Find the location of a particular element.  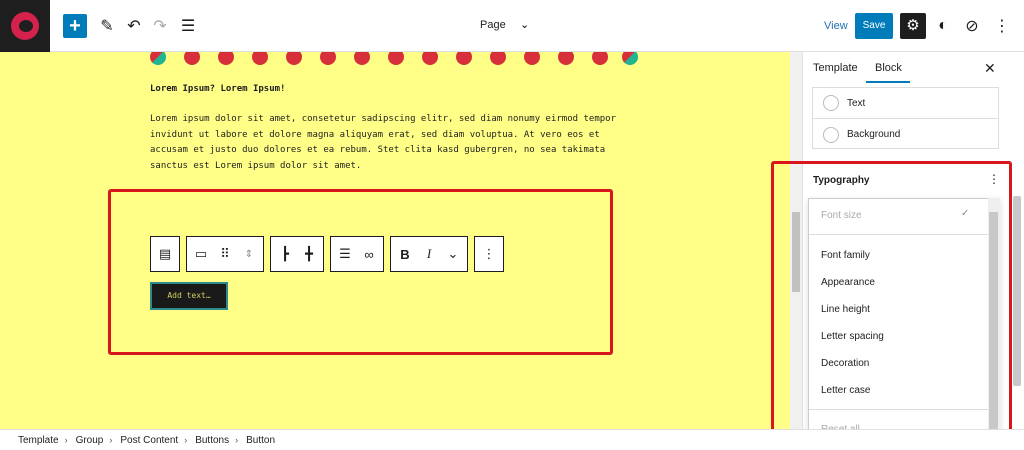

color-item-label: Background is located at coordinates (874, 134).